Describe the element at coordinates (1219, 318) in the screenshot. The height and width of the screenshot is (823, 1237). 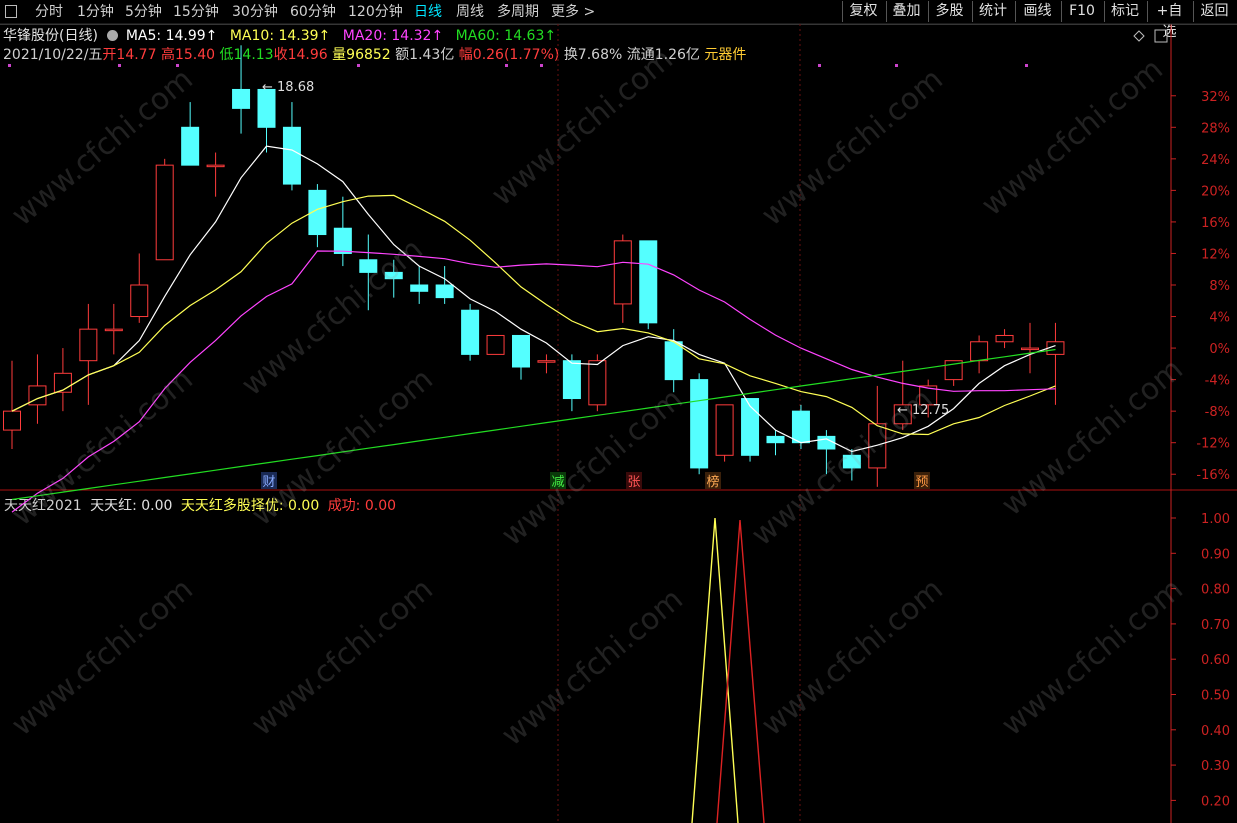
I see `price-axis-label-7: 4%` at that location.